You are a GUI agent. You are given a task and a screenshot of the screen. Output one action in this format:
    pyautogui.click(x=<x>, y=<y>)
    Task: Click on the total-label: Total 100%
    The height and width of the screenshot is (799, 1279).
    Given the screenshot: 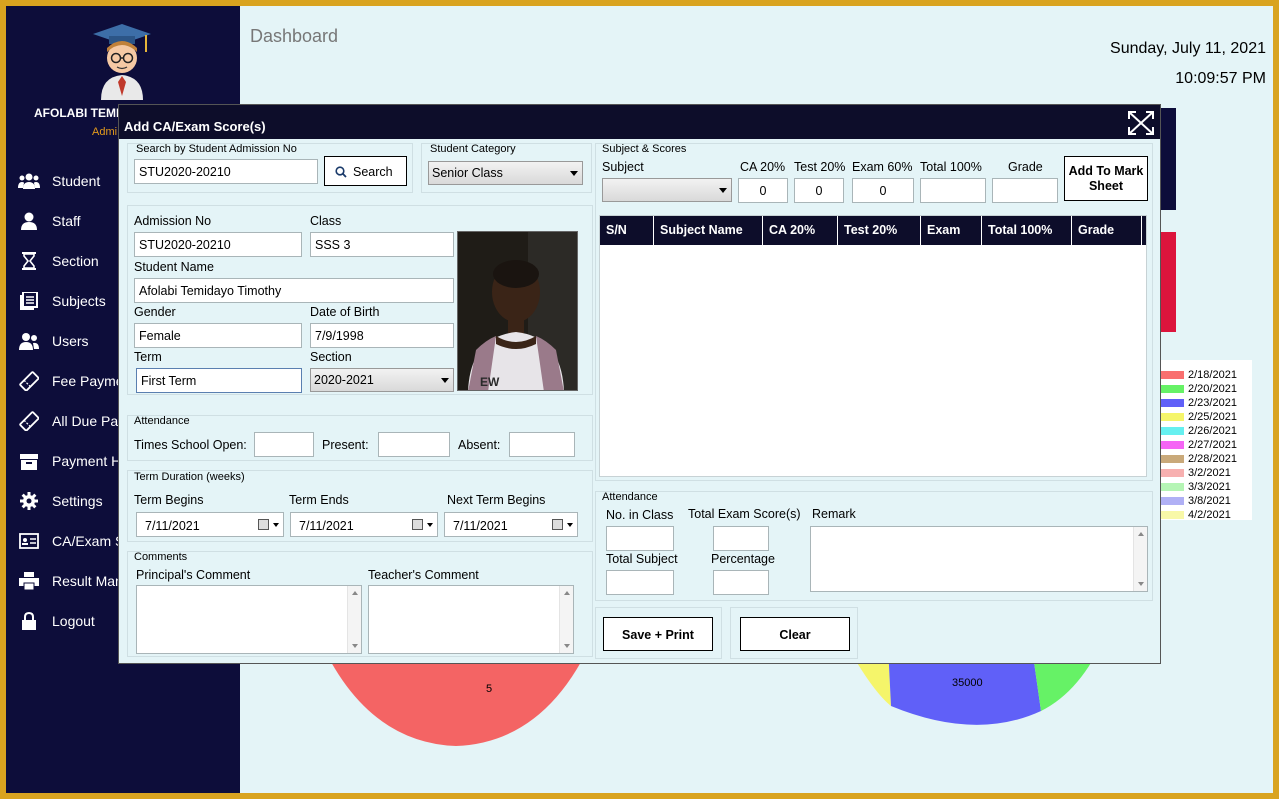 What is the action you would take?
    pyautogui.click(x=951, y=167)
    